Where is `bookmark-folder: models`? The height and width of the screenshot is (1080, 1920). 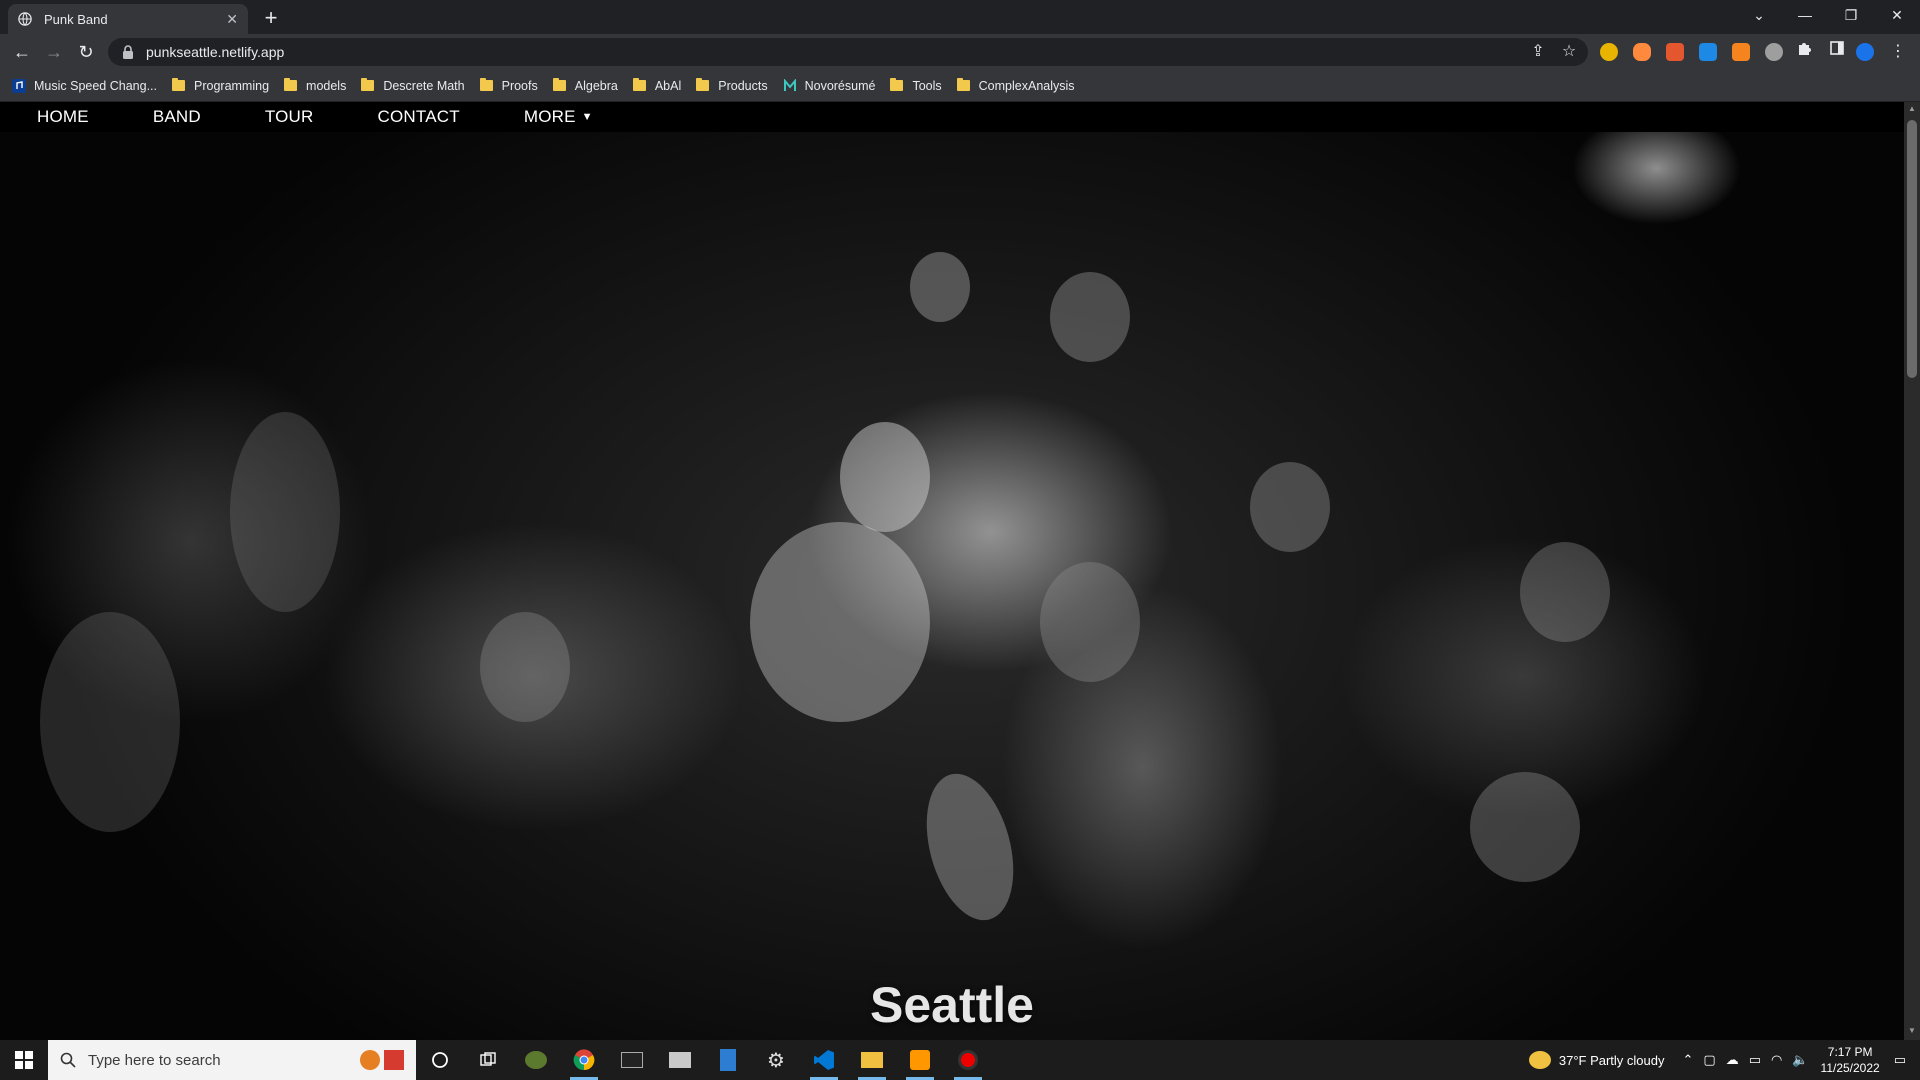 bookmark-folder: models is located at coordinates (315, 85).